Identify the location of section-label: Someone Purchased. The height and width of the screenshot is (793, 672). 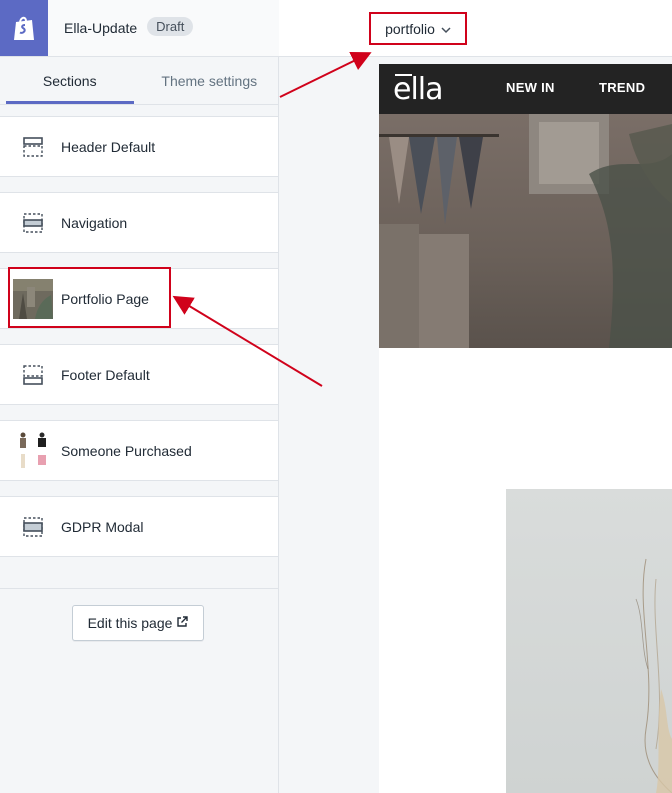
(126, 450).